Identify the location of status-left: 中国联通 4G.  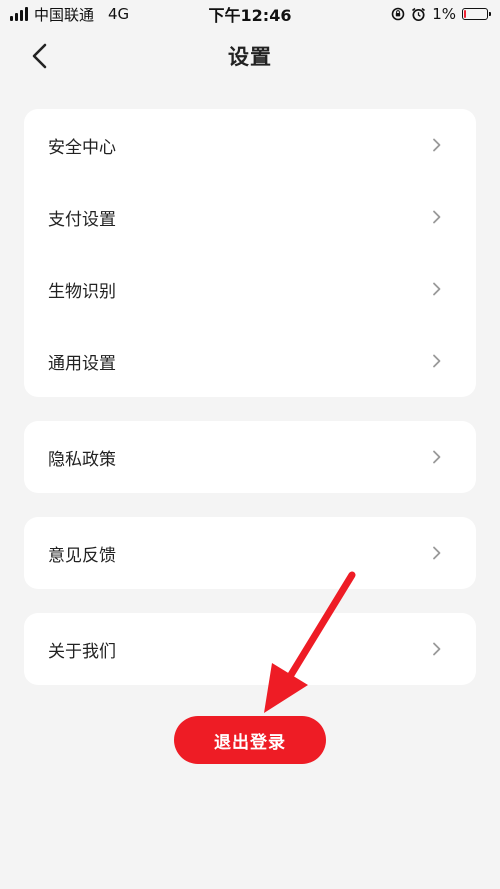
(69, 14).